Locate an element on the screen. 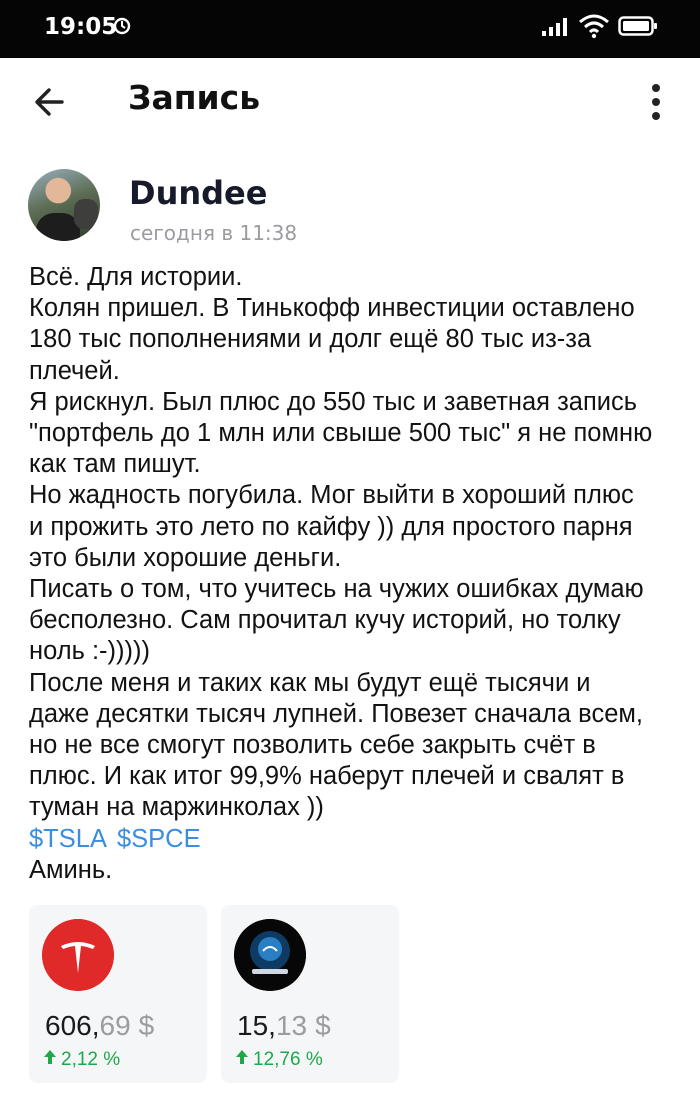 The image size is (700, 1103). battery-icon is located at coordinates (637, 26).